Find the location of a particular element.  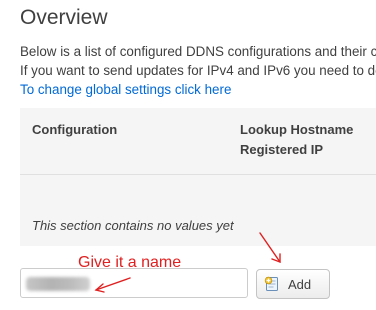

column-header-configuration: Configuration is located at coordinates (75, 129).